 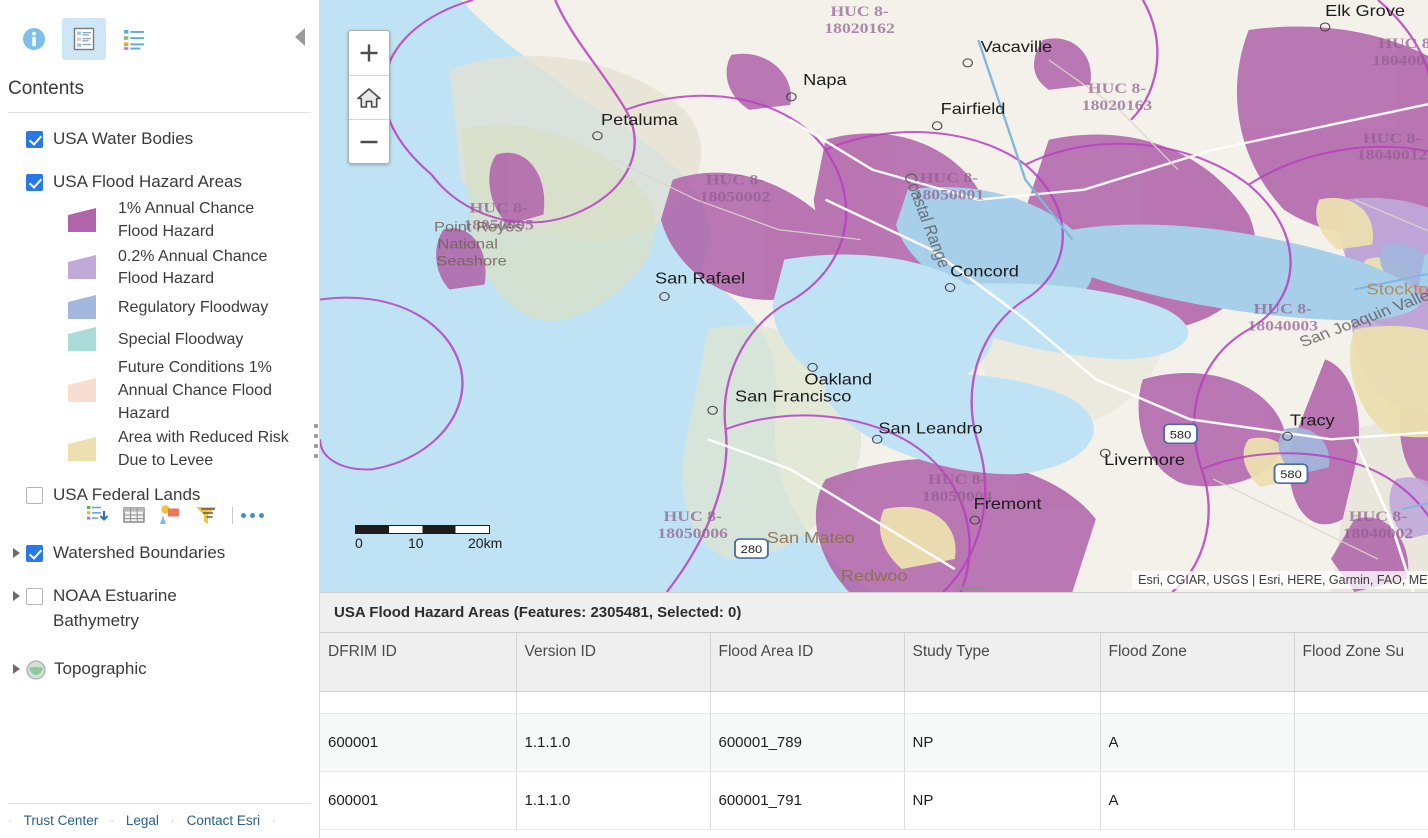 I want to click on layer-label: USA Federal Lands, so click(x=126, y=495).